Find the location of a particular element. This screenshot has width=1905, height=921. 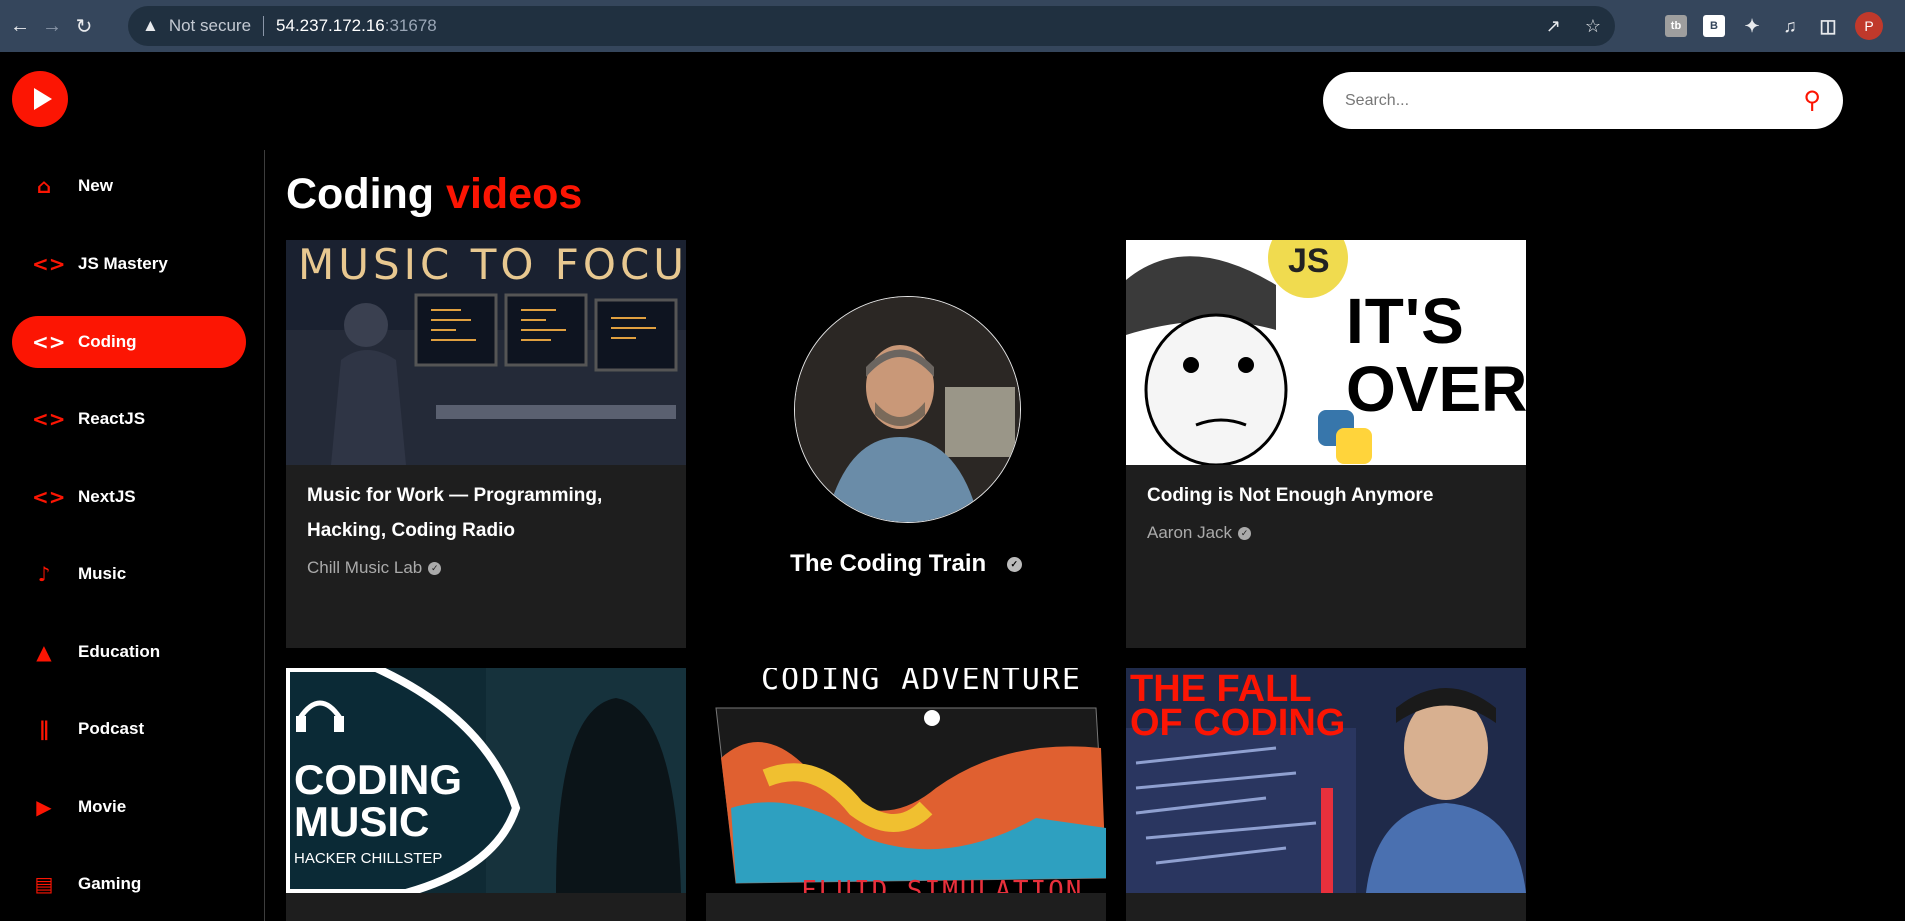

sidebar-item-js-mastery: <> JS Mastery is located at coordinates (129, 264).